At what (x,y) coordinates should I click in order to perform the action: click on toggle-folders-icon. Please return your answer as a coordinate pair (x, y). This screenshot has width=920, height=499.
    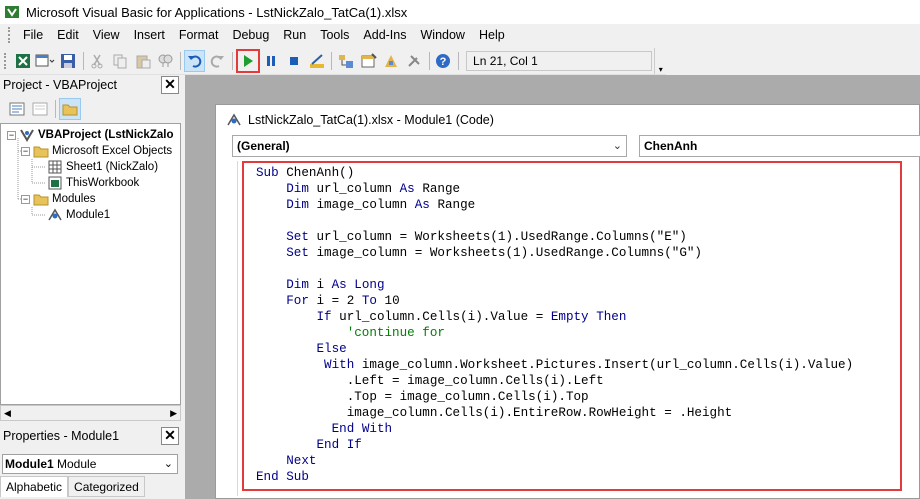
    Looking at the image, I should click on (70, 109).